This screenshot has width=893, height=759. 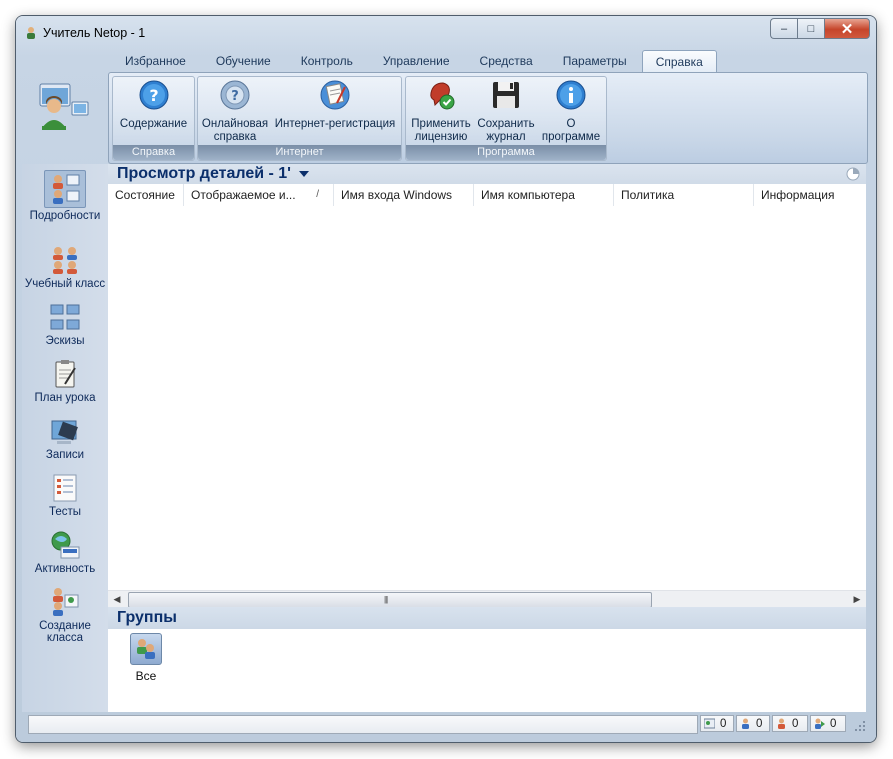 What do you see at coordinates (146, 676) in the screenshot?
I see `group-item-label: Все` at bounding box center [146, 676].